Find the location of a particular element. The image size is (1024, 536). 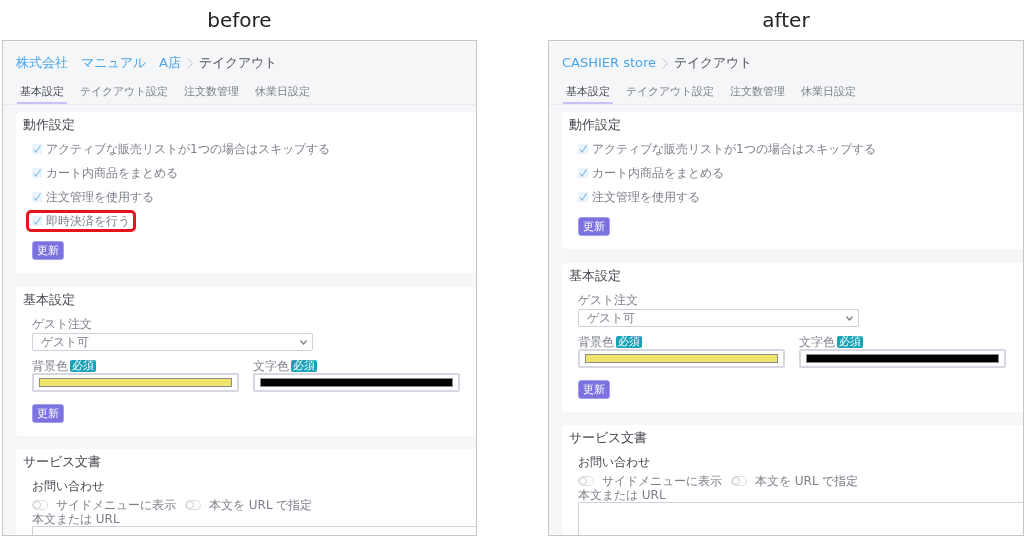

breadcrumb-link: 株式会社 マニュアル A店 is located at coordinates (98, 63).